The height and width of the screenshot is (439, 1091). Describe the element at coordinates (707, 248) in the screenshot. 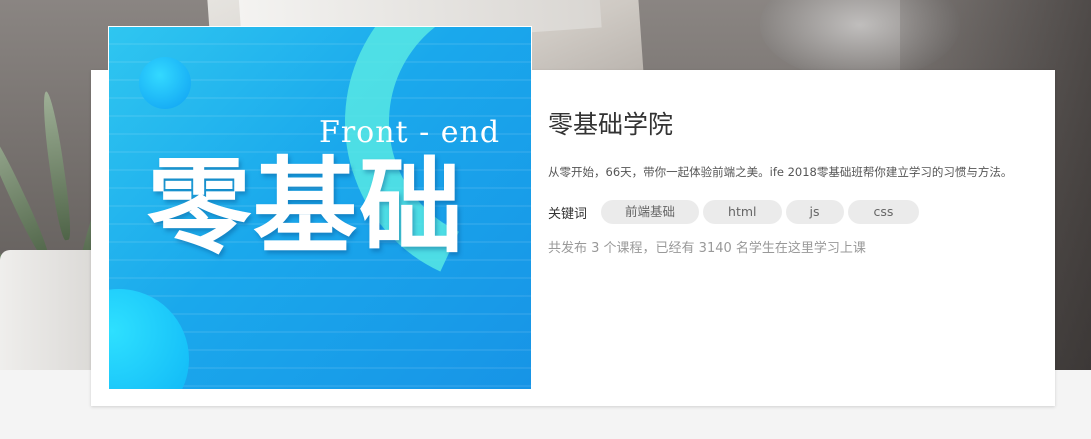

I see `course-stats: 共发布 3 个课程，已经有 3140 名学生在这里学习上课` at that location.